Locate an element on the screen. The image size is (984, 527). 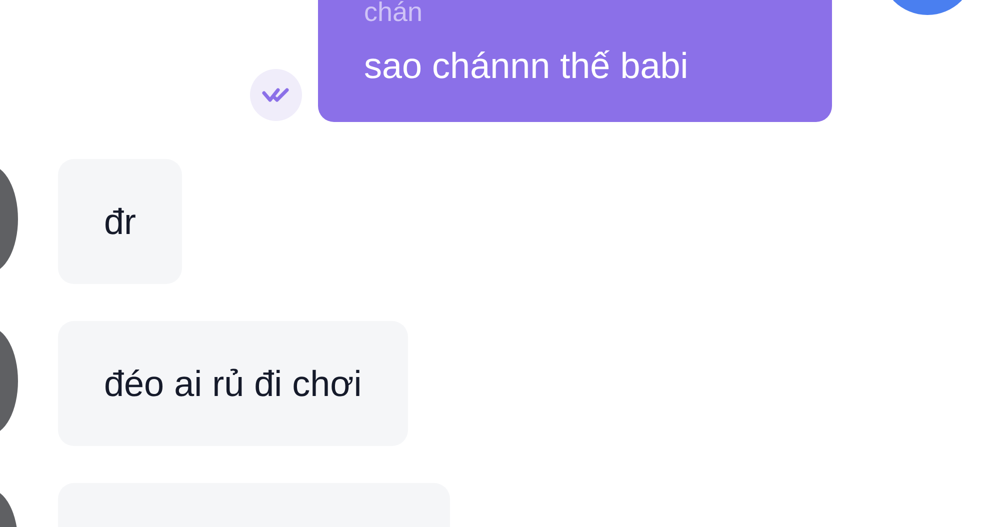
message-text: chán is located at coordinates (394, 12).